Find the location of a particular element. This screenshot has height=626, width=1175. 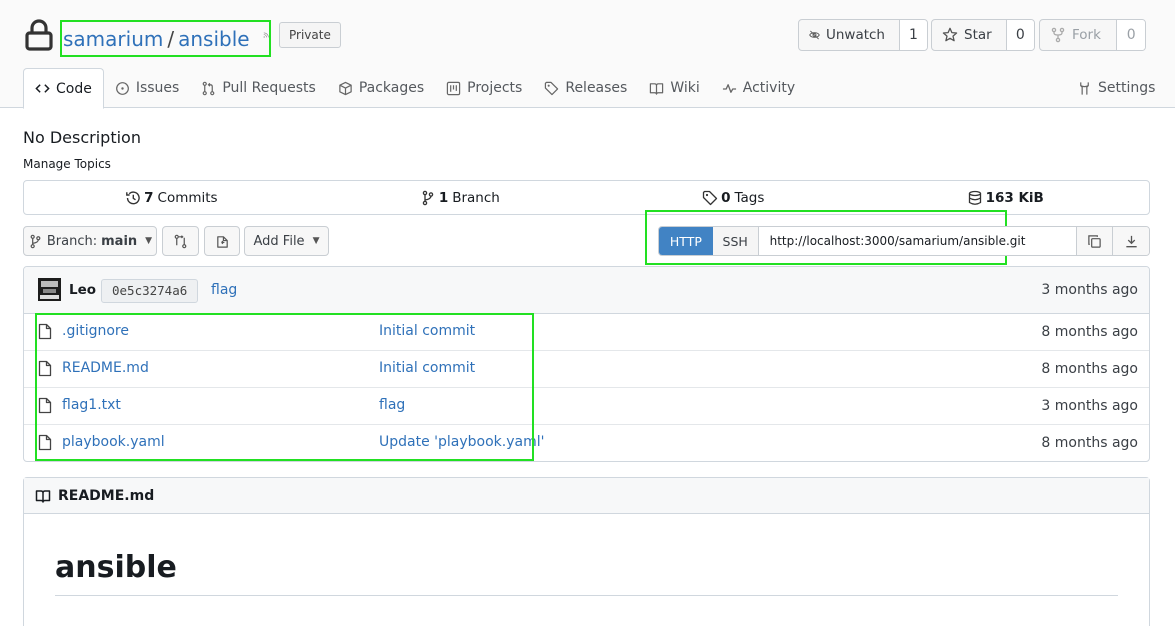

branch-stat: 1 Branch is located at coordinates (460, 198).